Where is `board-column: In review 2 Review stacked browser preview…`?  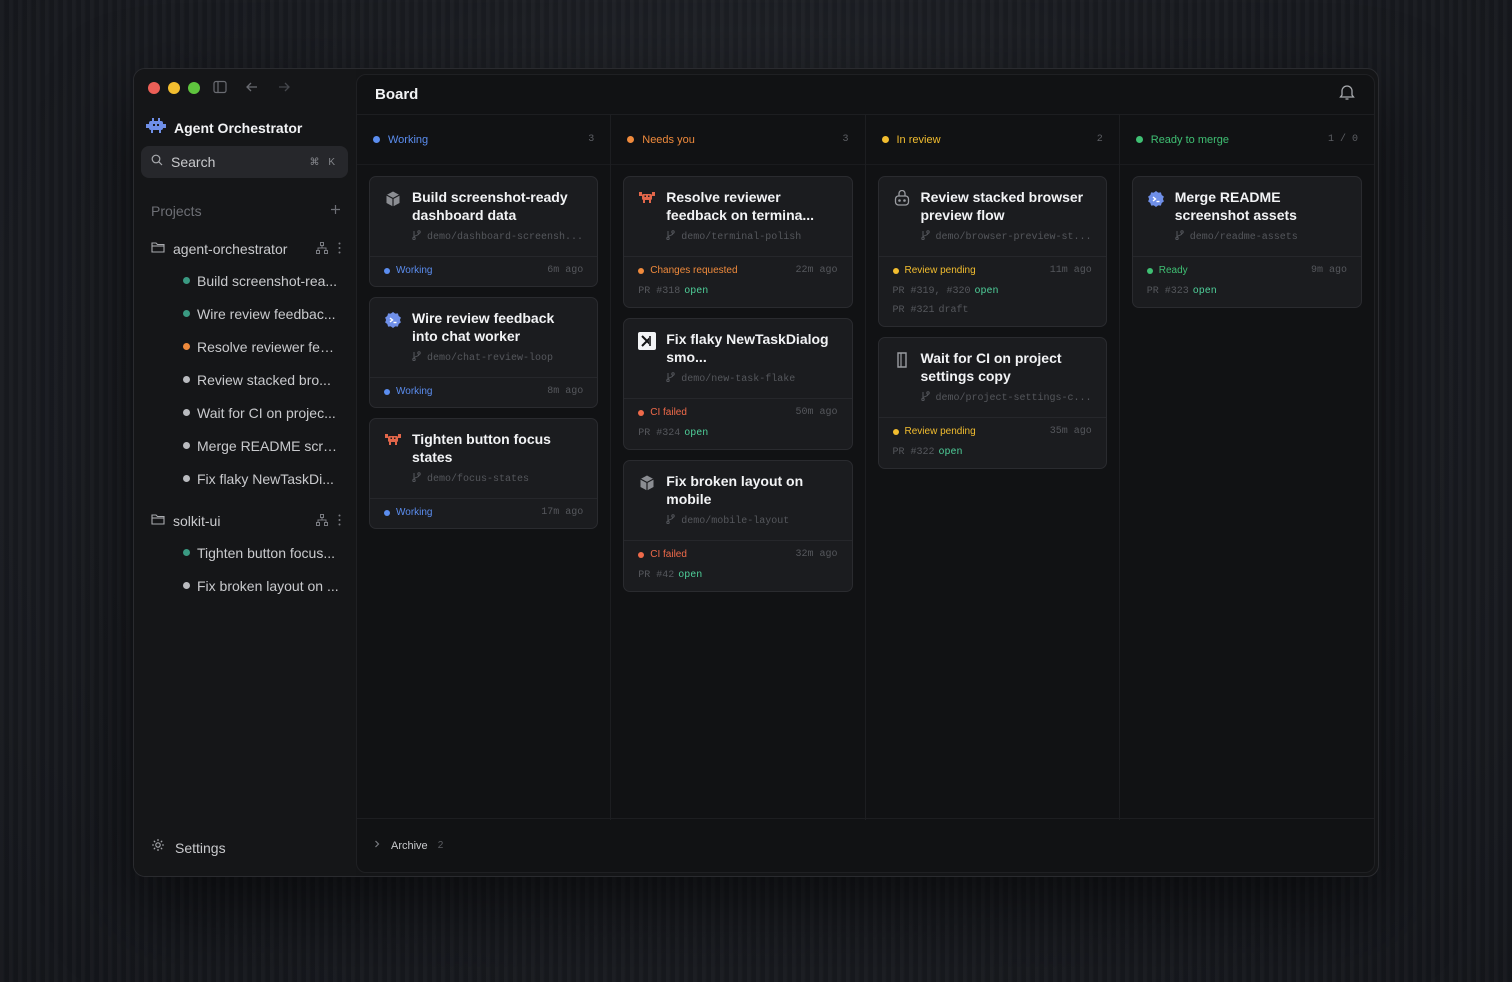
board-column: In review 2 Review stacked browser preview… is located at coordinates (992, 467).